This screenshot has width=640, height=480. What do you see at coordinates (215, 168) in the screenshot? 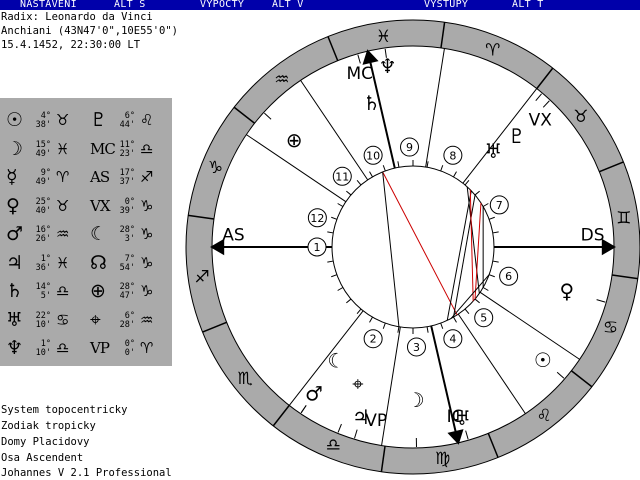
I see `zodiac-sign-0: ♑` at bounding box center [215, 168].